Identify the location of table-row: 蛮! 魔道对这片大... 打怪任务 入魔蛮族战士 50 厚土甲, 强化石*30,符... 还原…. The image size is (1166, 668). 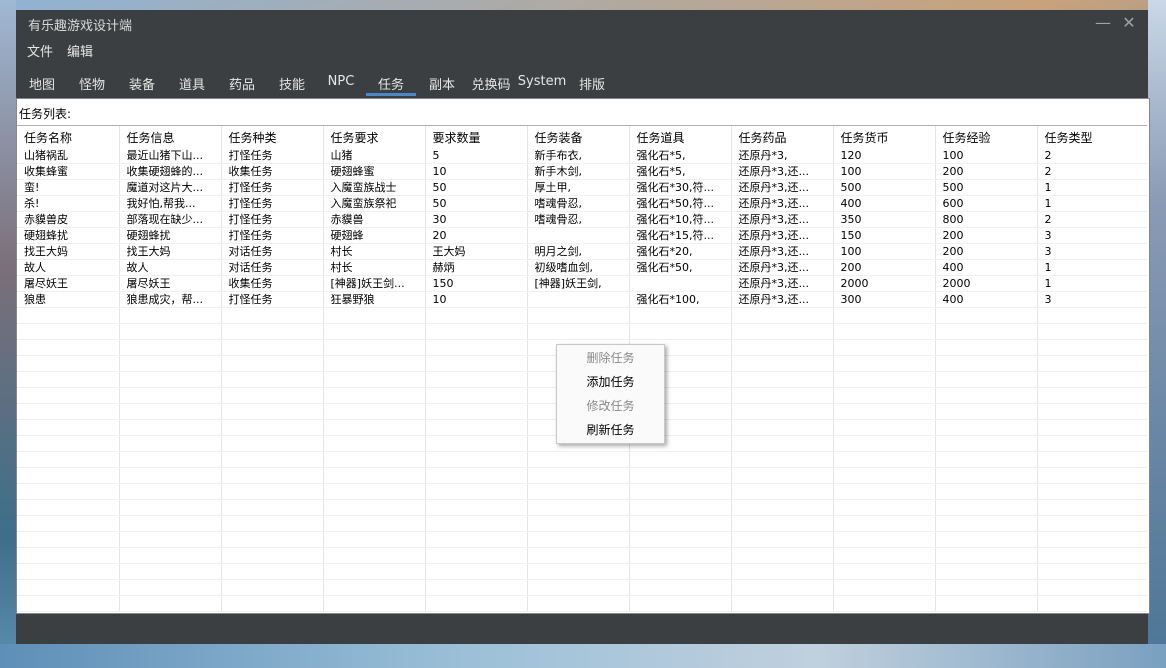
(582, 187).